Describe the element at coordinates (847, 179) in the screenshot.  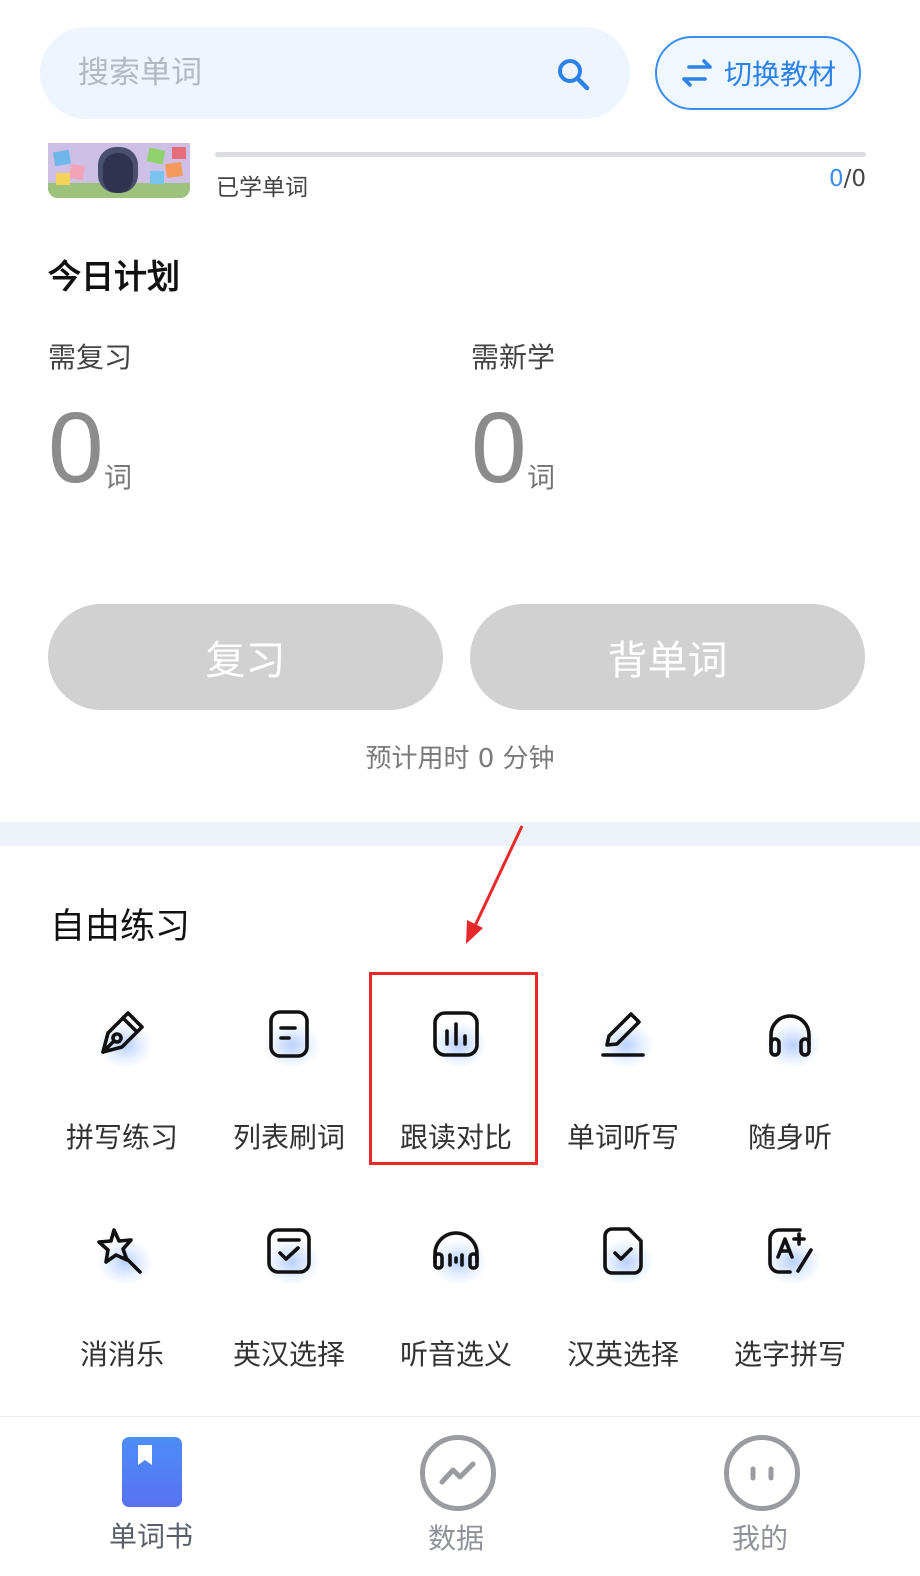
I see `learned-words-count: 0/0` at that location.